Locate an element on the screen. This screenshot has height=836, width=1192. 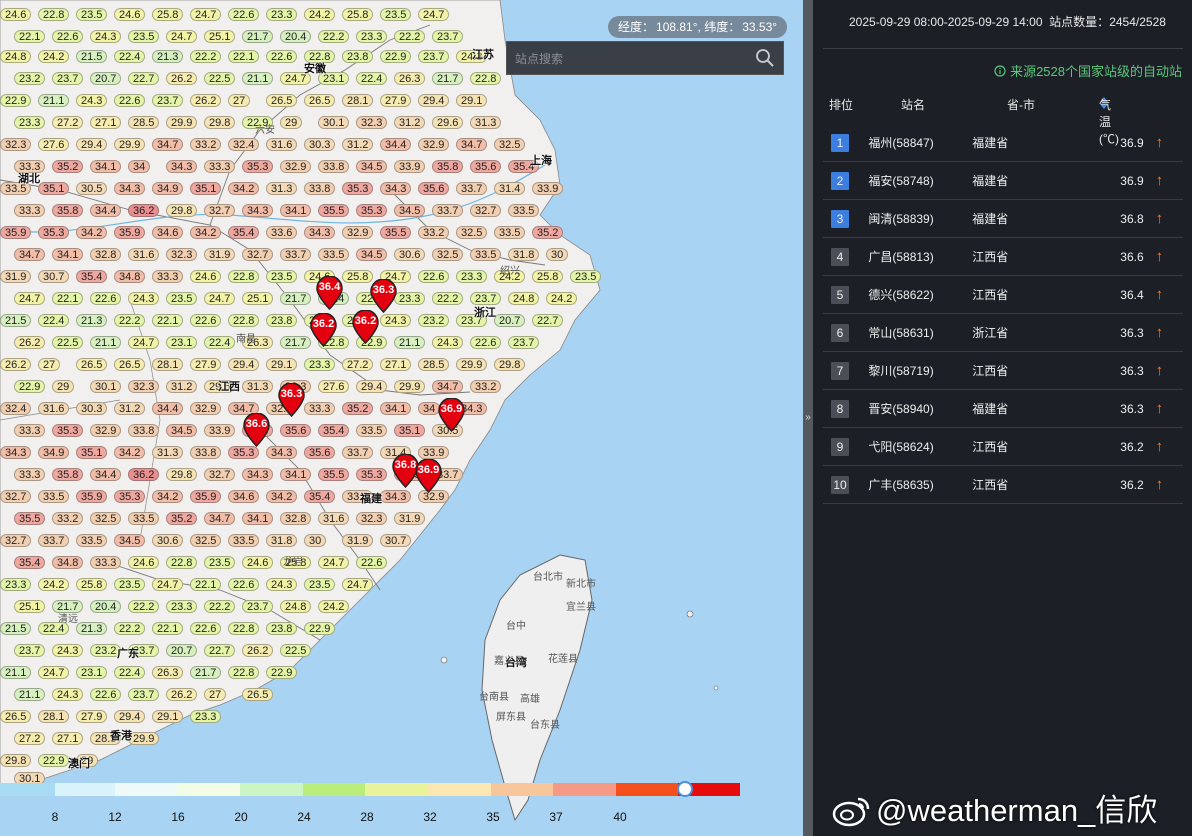
station-name: 广丰(58635) is located at coordinates (920, 484).